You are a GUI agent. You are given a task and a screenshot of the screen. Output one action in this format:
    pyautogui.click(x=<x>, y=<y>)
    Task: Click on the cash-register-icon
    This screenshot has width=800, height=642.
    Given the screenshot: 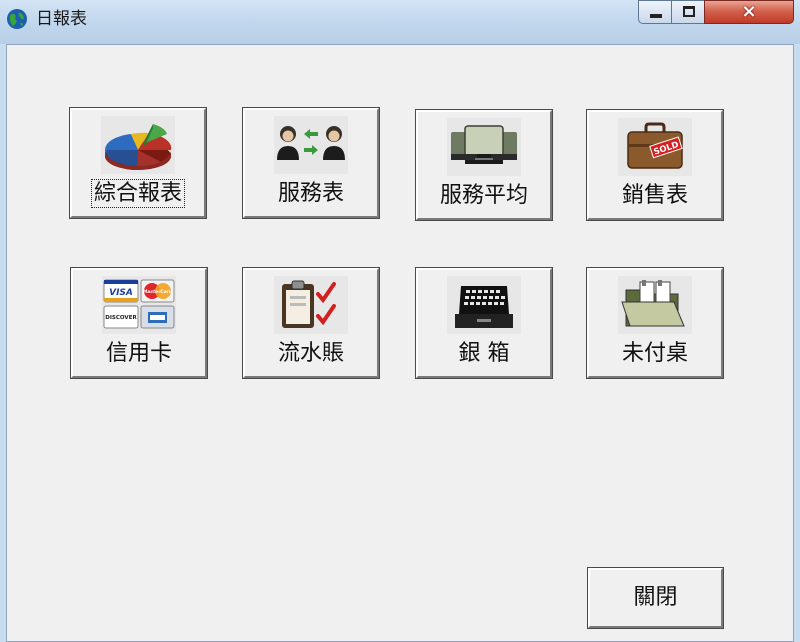 What is the action you would take?
    pyautogui.click(x=484, y=307)
    